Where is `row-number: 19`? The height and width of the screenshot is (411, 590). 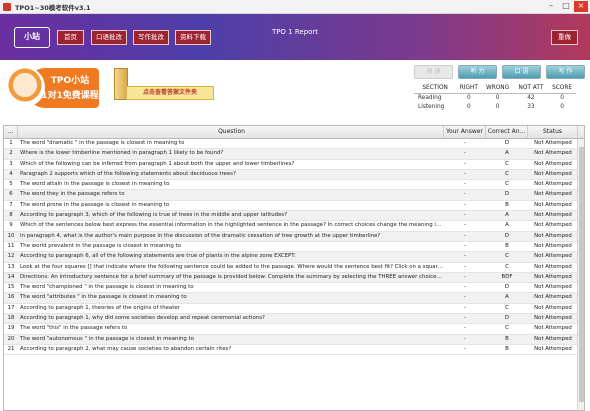
row-number: 19 is located at coordinates (11, 328).